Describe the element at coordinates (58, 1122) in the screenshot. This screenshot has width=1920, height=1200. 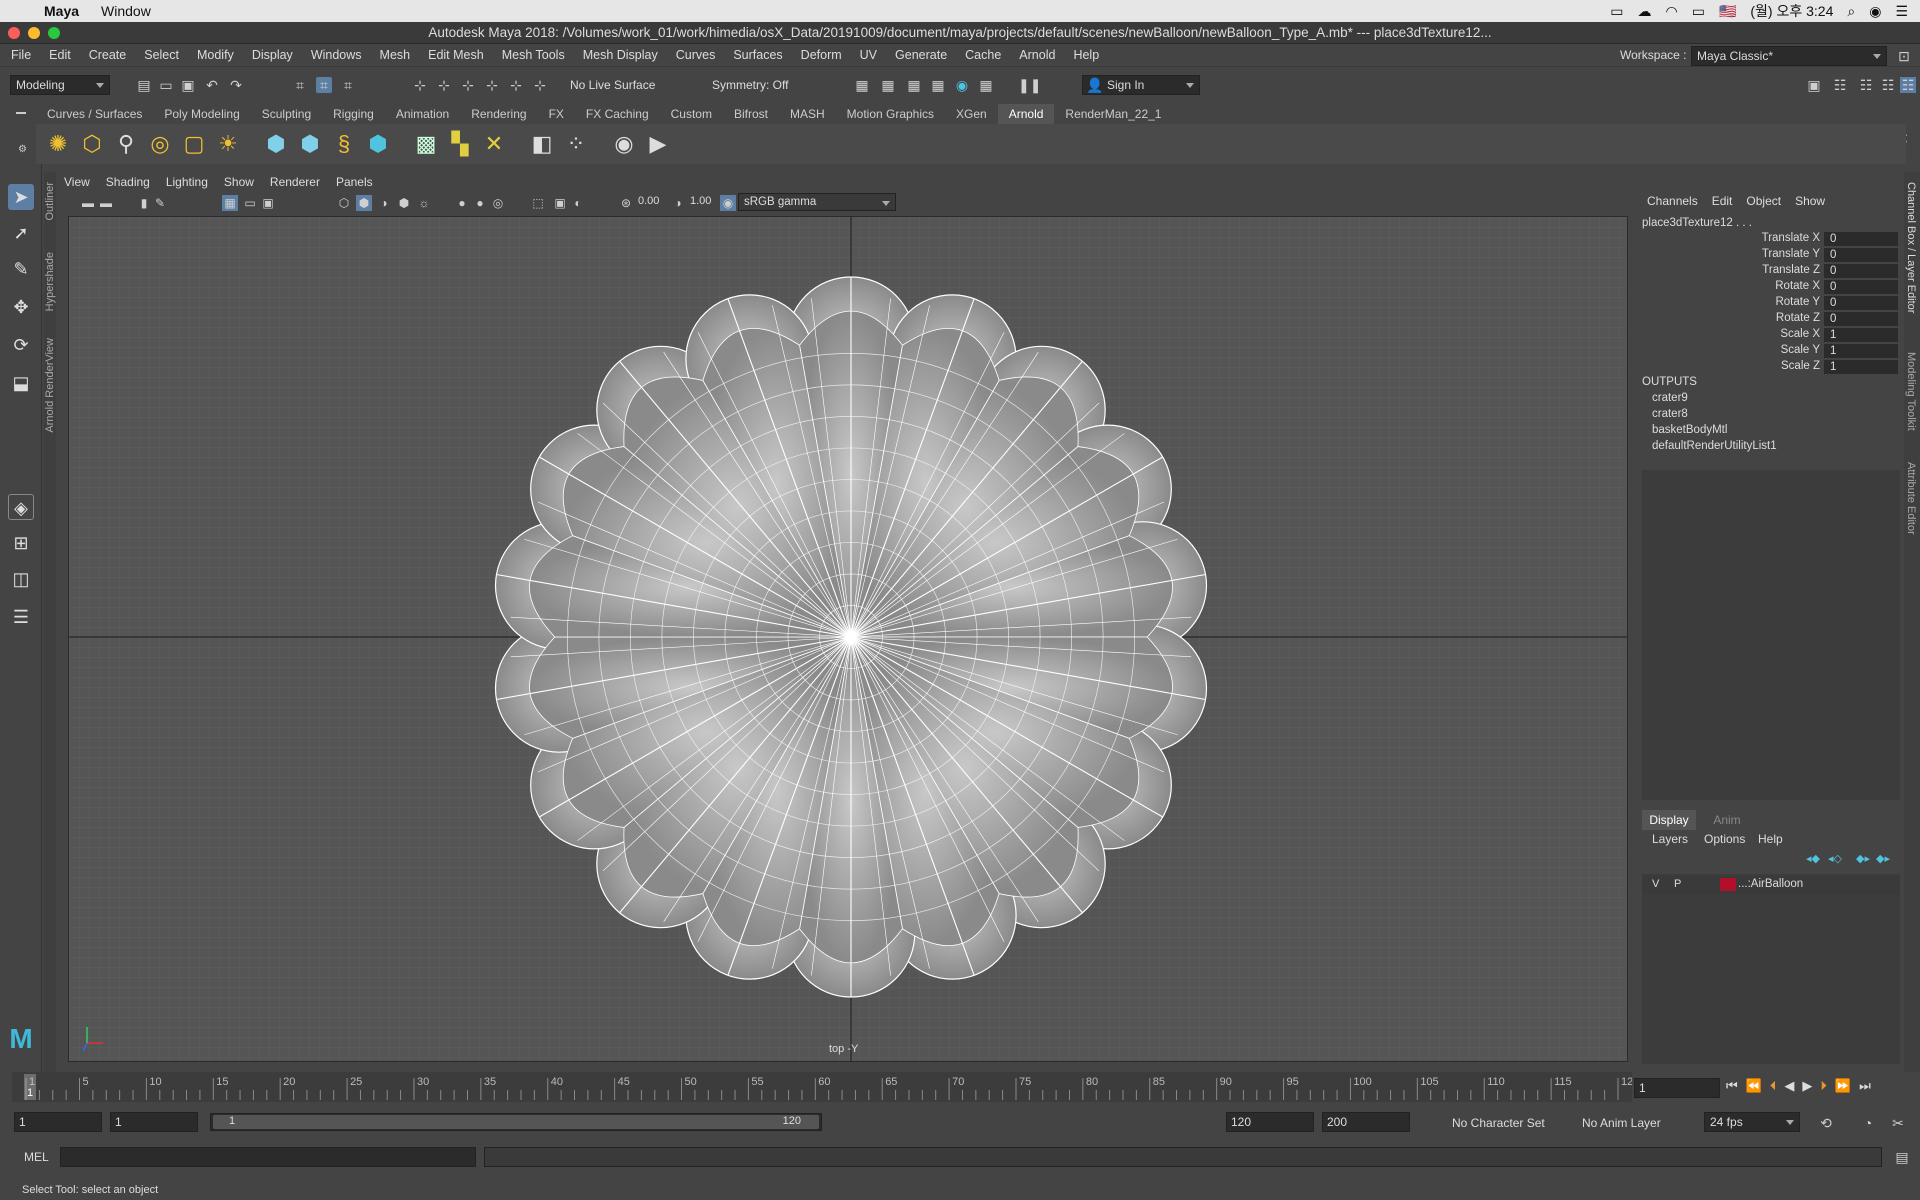
I see `animation-start-field: 1` at that location.